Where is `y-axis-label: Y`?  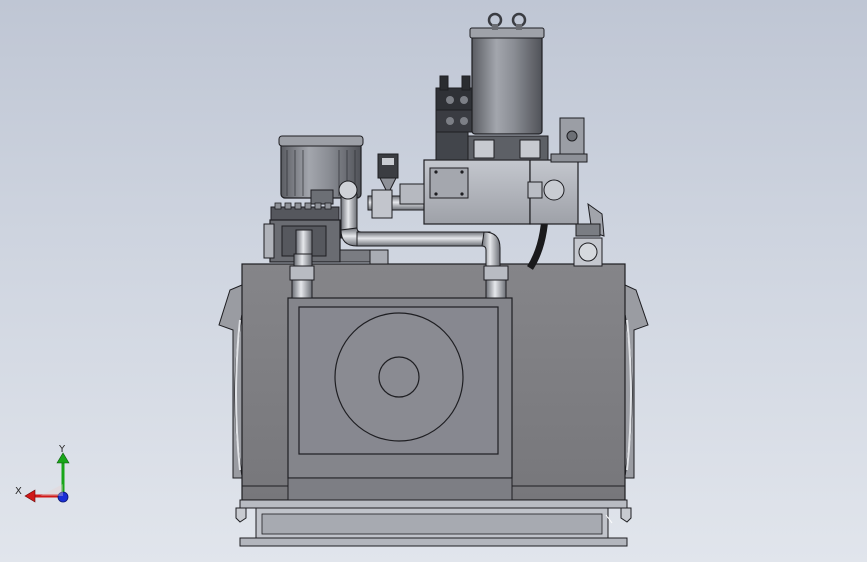 y-axis-label: Y is located at coordinates (62, 449).